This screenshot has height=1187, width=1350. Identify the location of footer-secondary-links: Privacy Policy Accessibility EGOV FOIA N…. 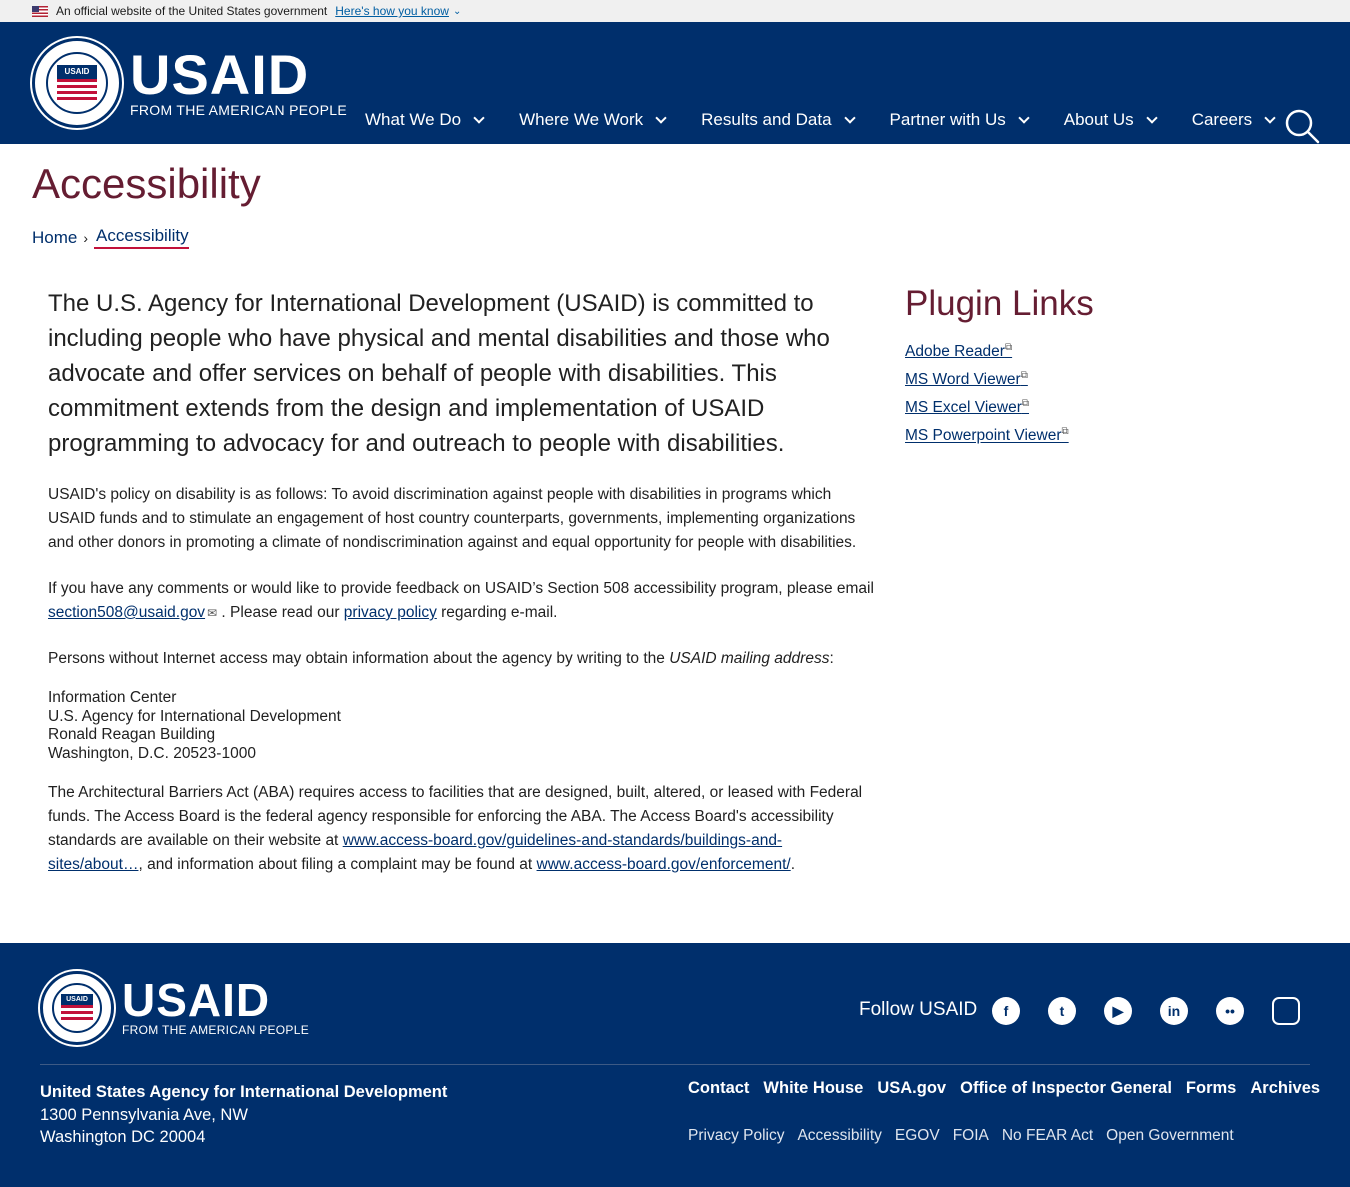
(967, 1136).